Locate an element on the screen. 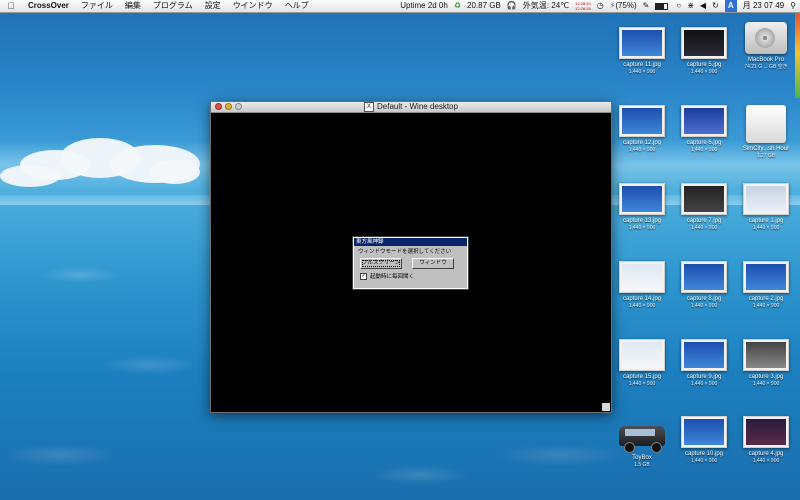 This screenshot has height=500, width=800. dialog-buttons: フルスクリーン ウィンドウ is located at coordinates (410, 263).